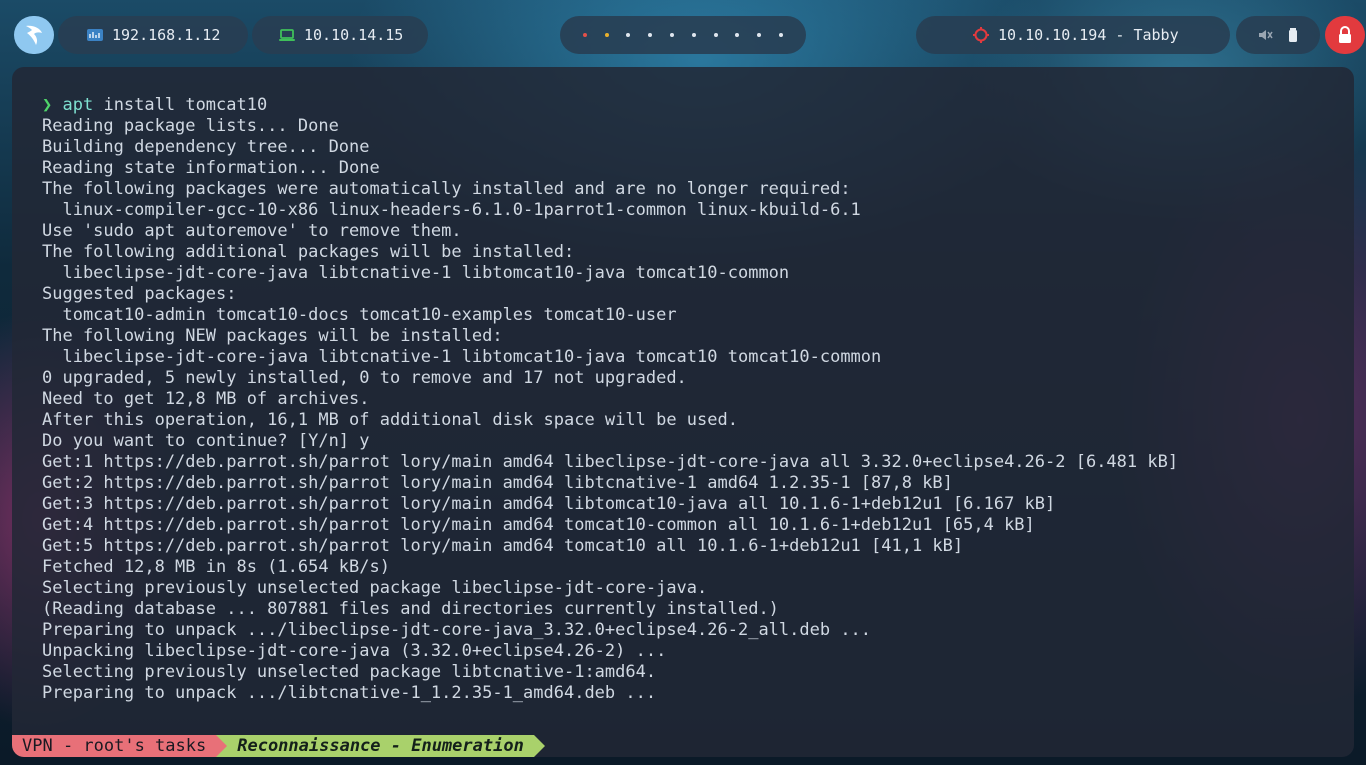  What do you see at coordinates (114, 746) in the screenshot?
I see `session-segment: VPN - root's tasks` at bounding box center [114, 746].